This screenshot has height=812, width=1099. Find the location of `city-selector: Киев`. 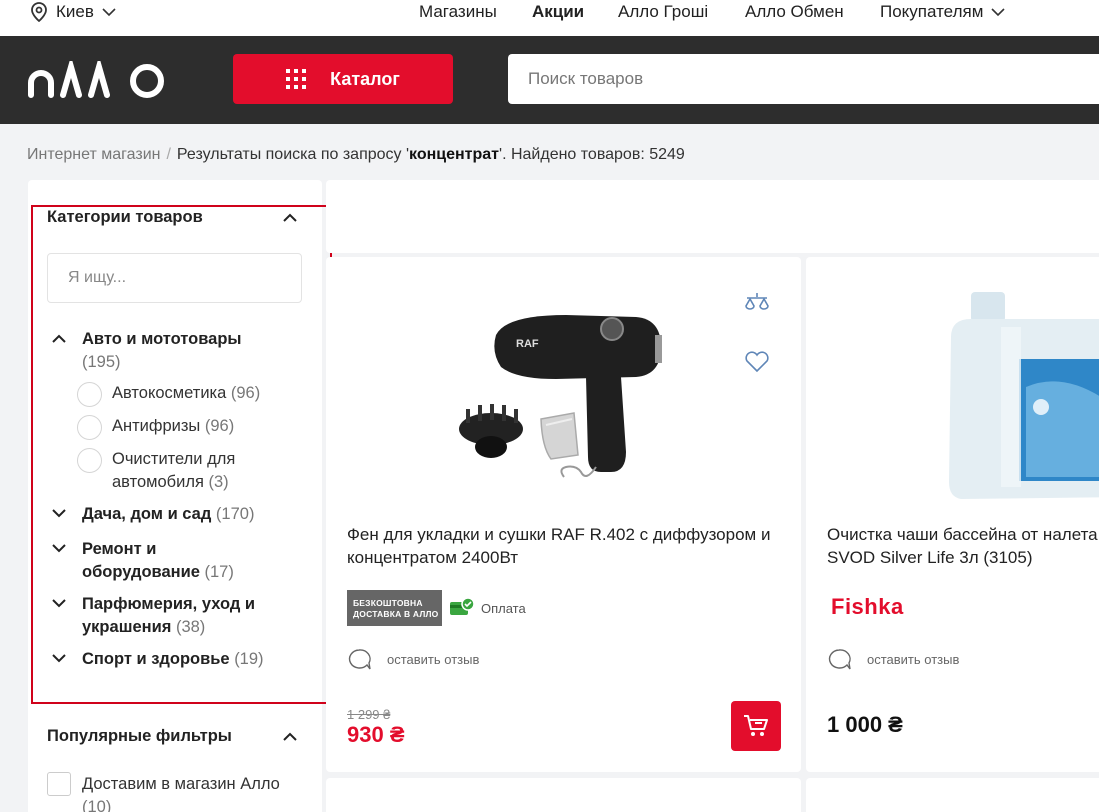

city-selector: Киев is located at coordinates (77, 12).